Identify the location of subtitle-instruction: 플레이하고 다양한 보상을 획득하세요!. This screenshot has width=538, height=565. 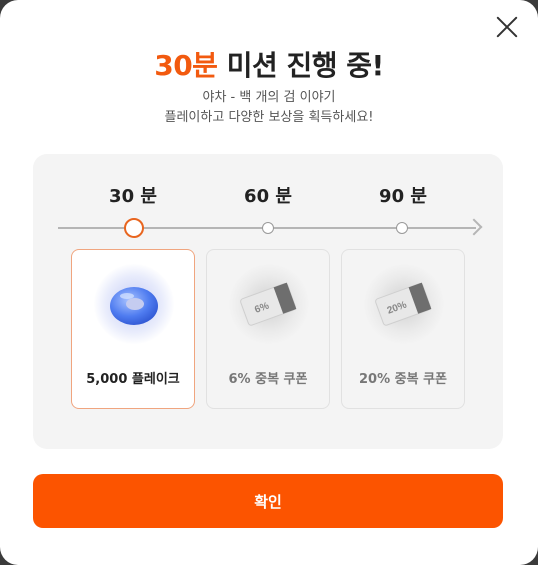
(269, 117).